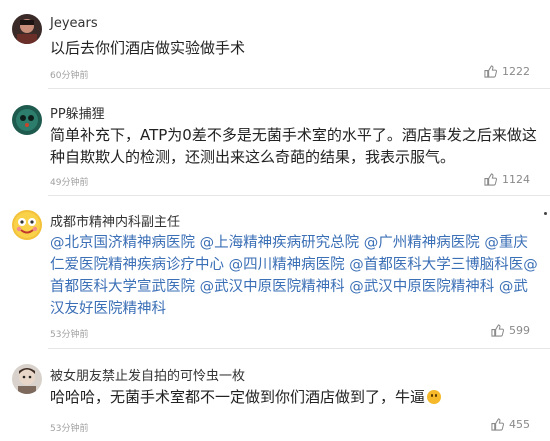 The image size is (550, 441). Describe the element at coordinates (545, 213) in the screenshot. I see `scroll-indicator` at that location.